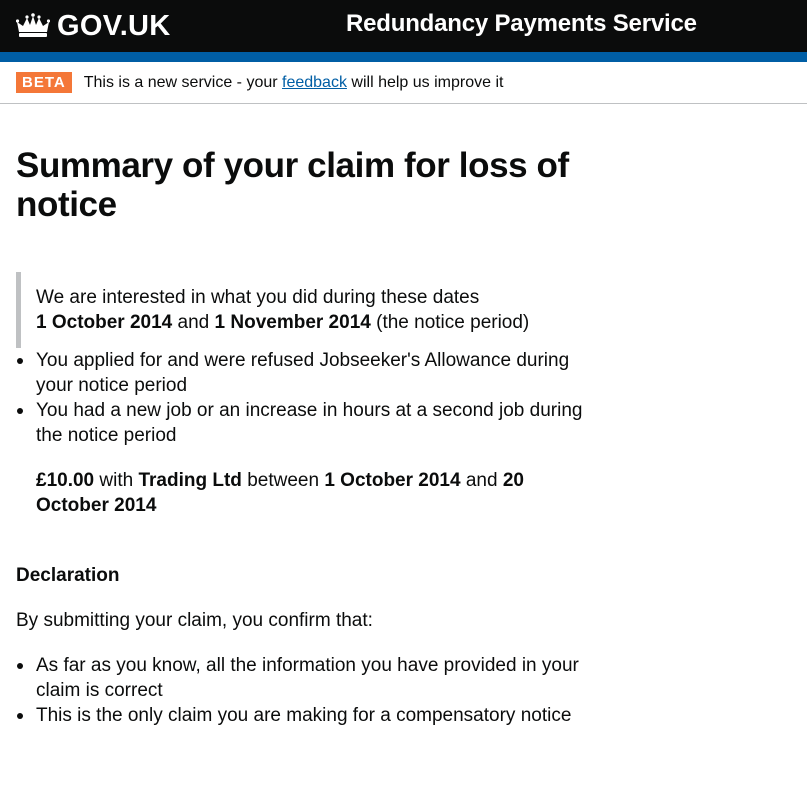 This screenshot has height=807, width=807. Describe the element at coordinates (65, 480) in the screenshot. I see `job-amount: £10.00` at that location.